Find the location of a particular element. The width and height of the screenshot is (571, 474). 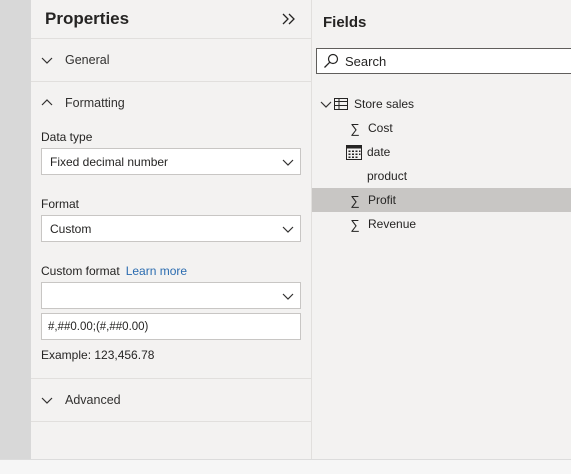

field-product: product is located at coordinates (441, 176).